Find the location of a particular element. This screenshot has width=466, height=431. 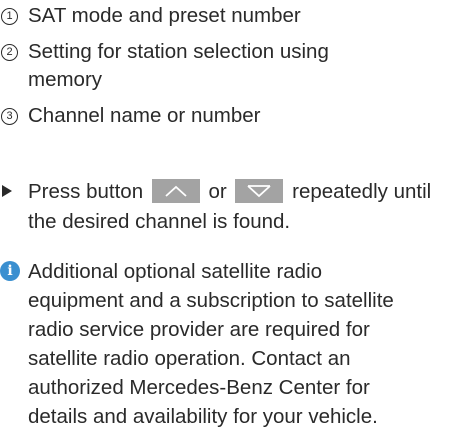

note-line-4: satellite radio operation. Contact an is located at coordinates (233, 358).